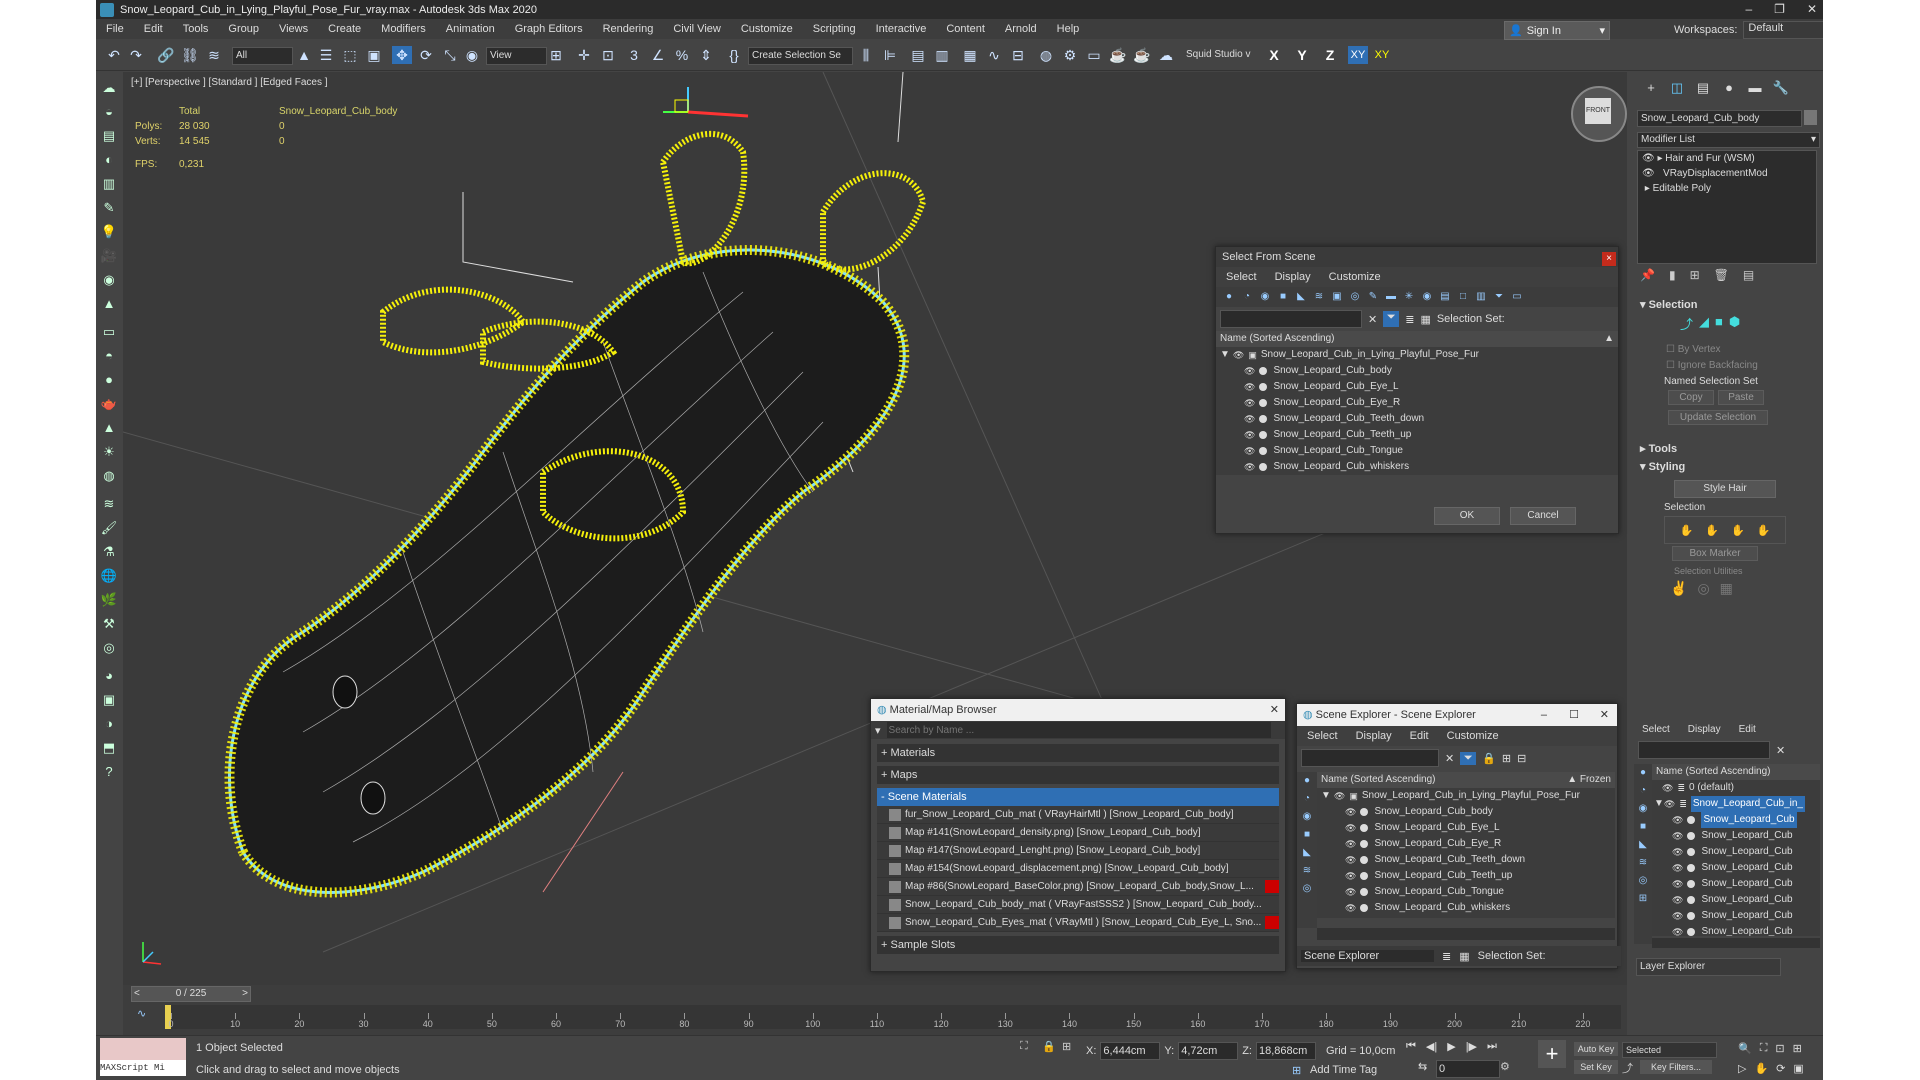 Image resolution: width=1920 pixels, height=1080 pixels. What do you see at coordinates (1247, 297) in the screenshot?
I see `shape-filter-icon: ◔` at bounding box center [1247, 297].